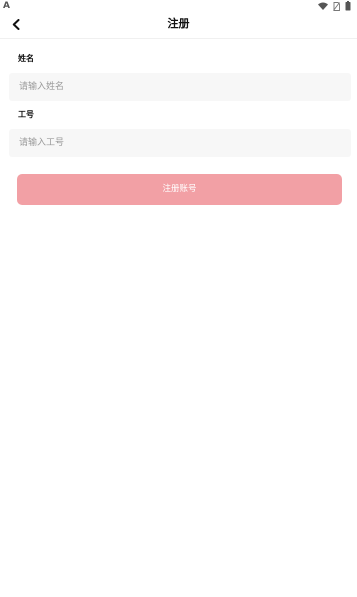 The height and width of the screenshot is (597, 357). I want to click on status-bar: A, so click(178, 6).